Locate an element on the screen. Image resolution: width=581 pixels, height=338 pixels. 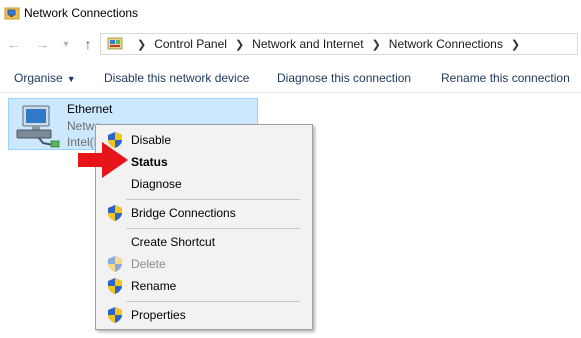
rename-connection-button: Rename this connection is located at coordinates (505, 78).